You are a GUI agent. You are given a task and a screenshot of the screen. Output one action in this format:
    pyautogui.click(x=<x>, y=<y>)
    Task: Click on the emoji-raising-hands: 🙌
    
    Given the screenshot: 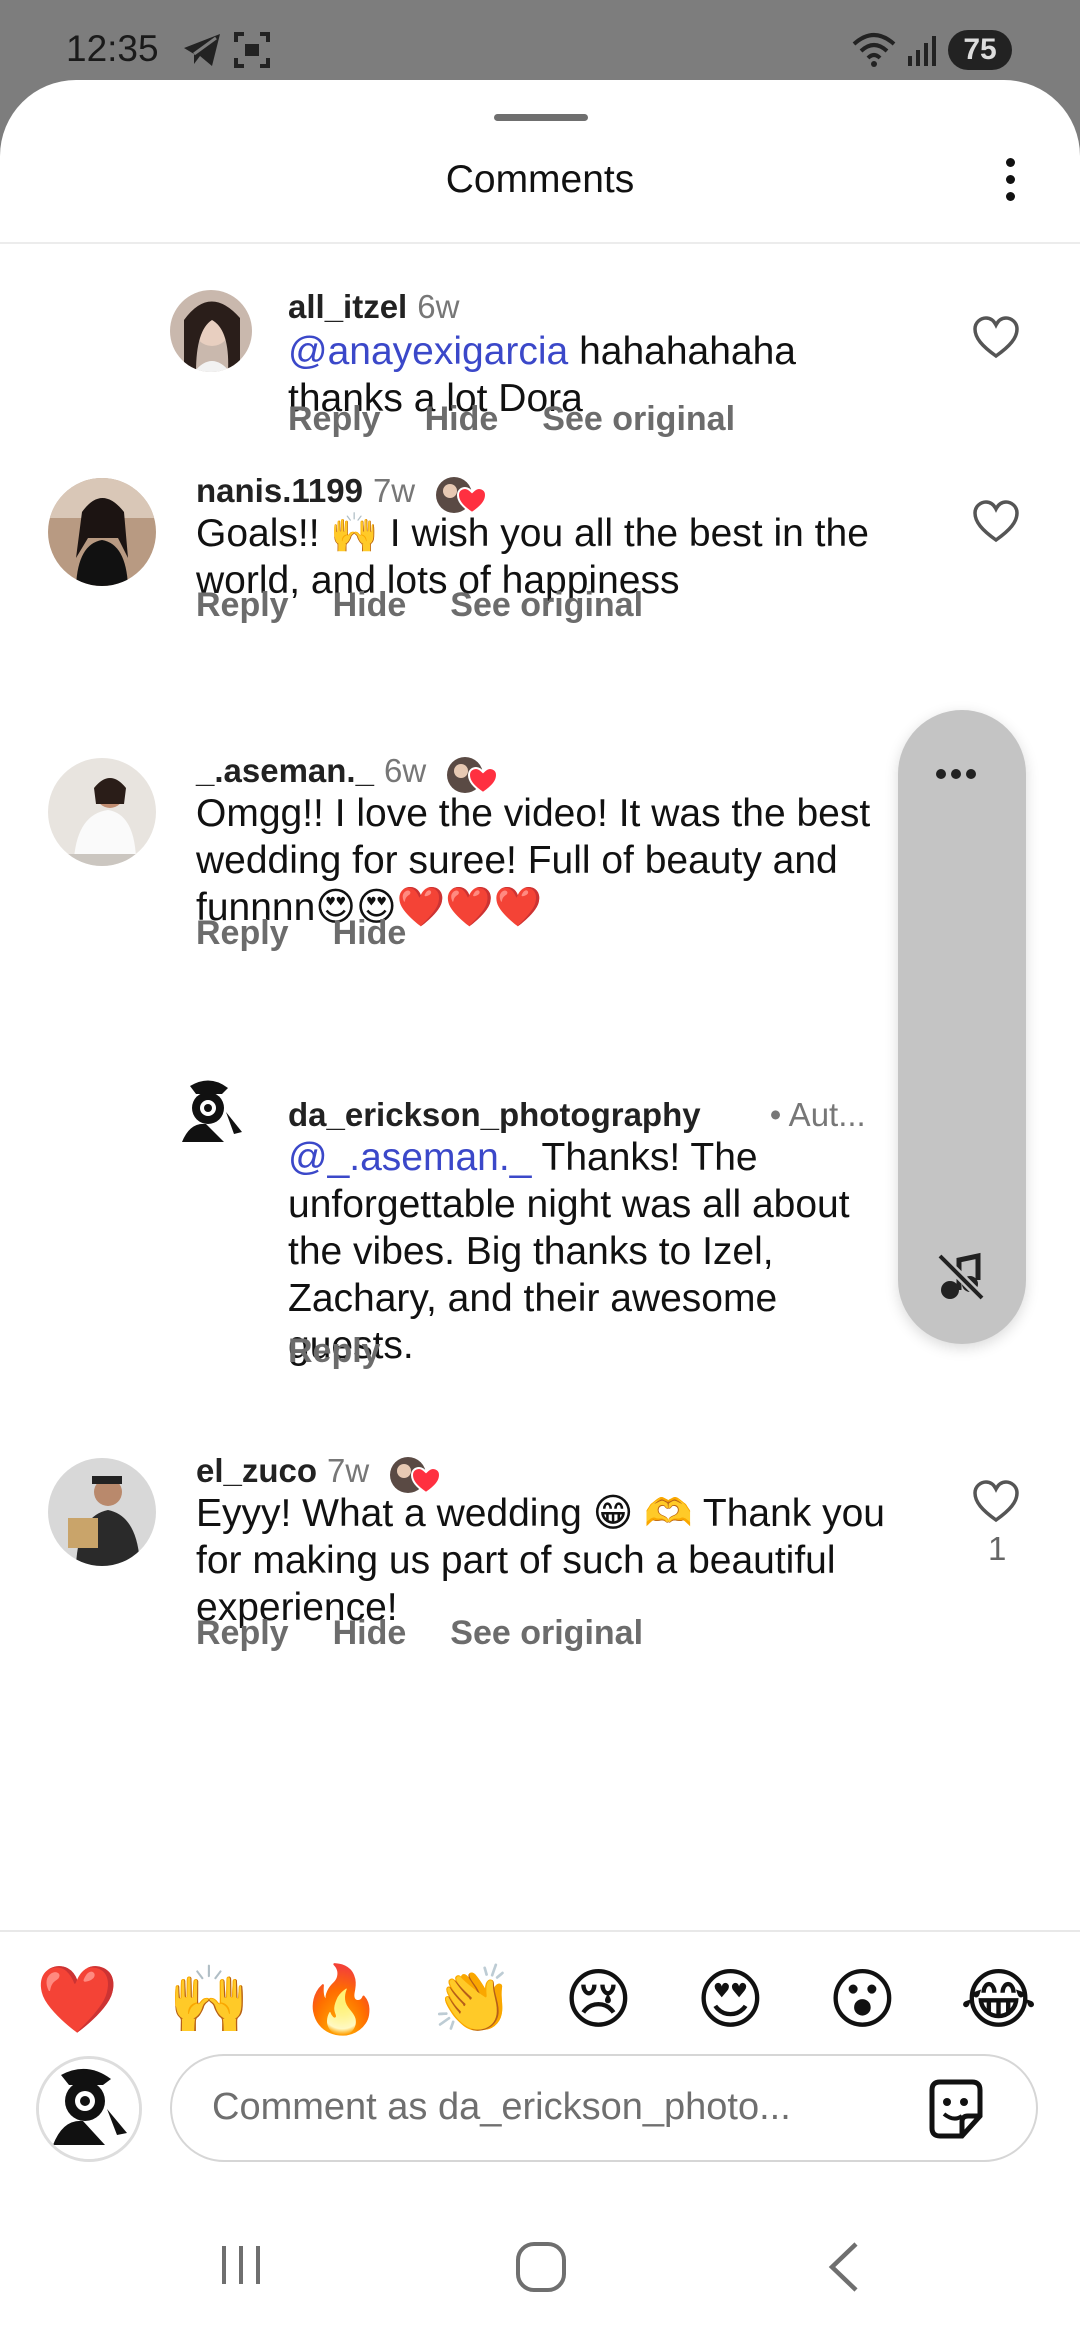 What is the action you would take?
    pyautogui.click(x=209, y=2000)
    